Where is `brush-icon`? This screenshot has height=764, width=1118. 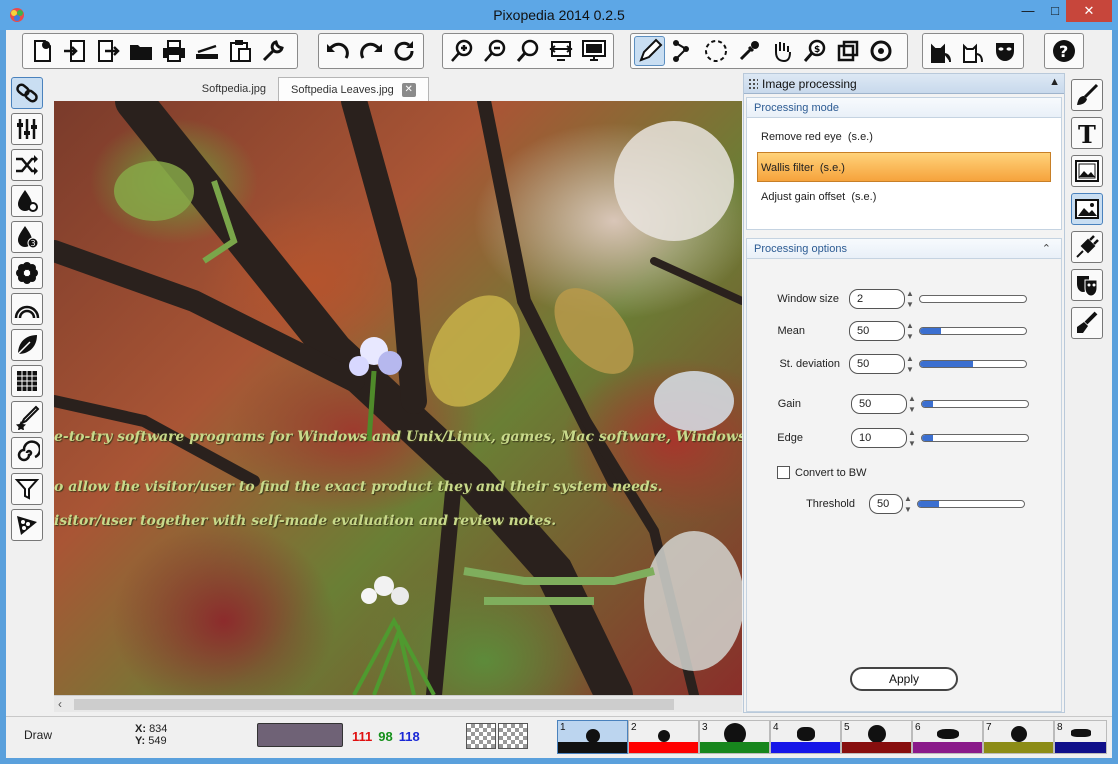
brush-icon is located at coordinates (1088, 94).